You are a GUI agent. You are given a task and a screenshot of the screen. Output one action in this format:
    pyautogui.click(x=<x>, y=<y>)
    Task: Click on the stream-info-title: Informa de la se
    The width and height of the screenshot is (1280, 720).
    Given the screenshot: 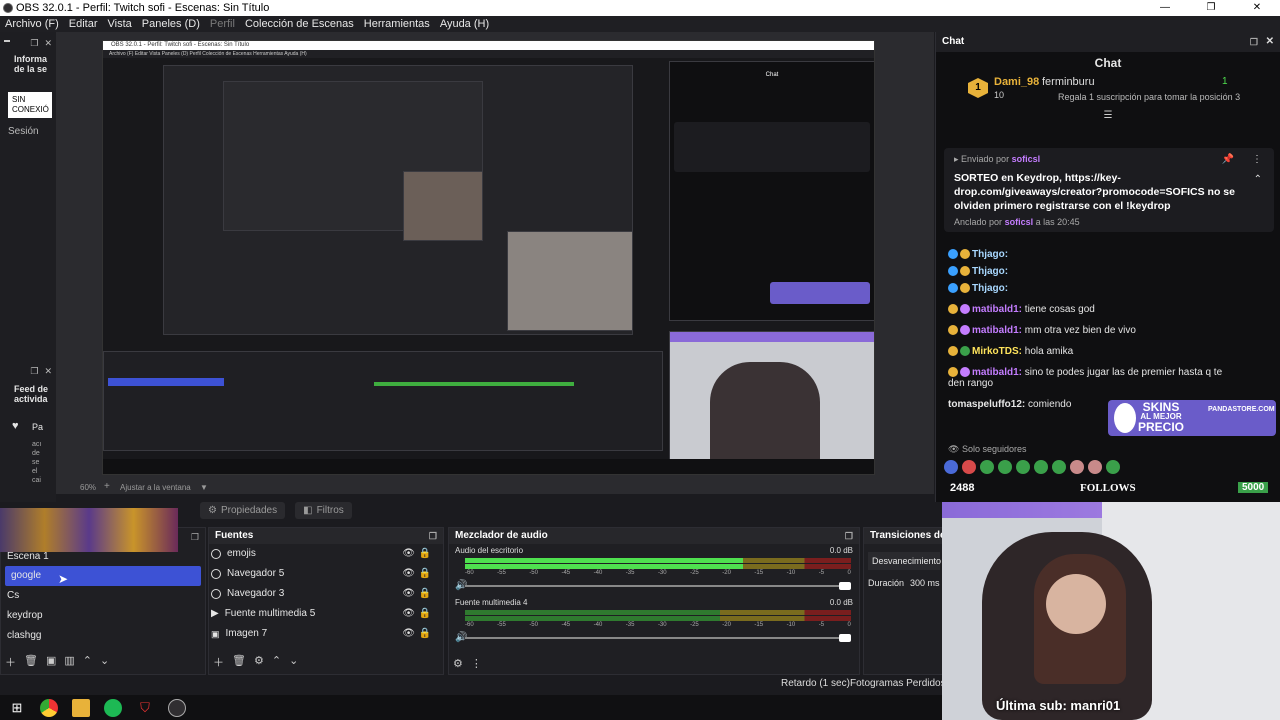 What is the action you would take?
    pyautogui.click(x=31, y=64)
    